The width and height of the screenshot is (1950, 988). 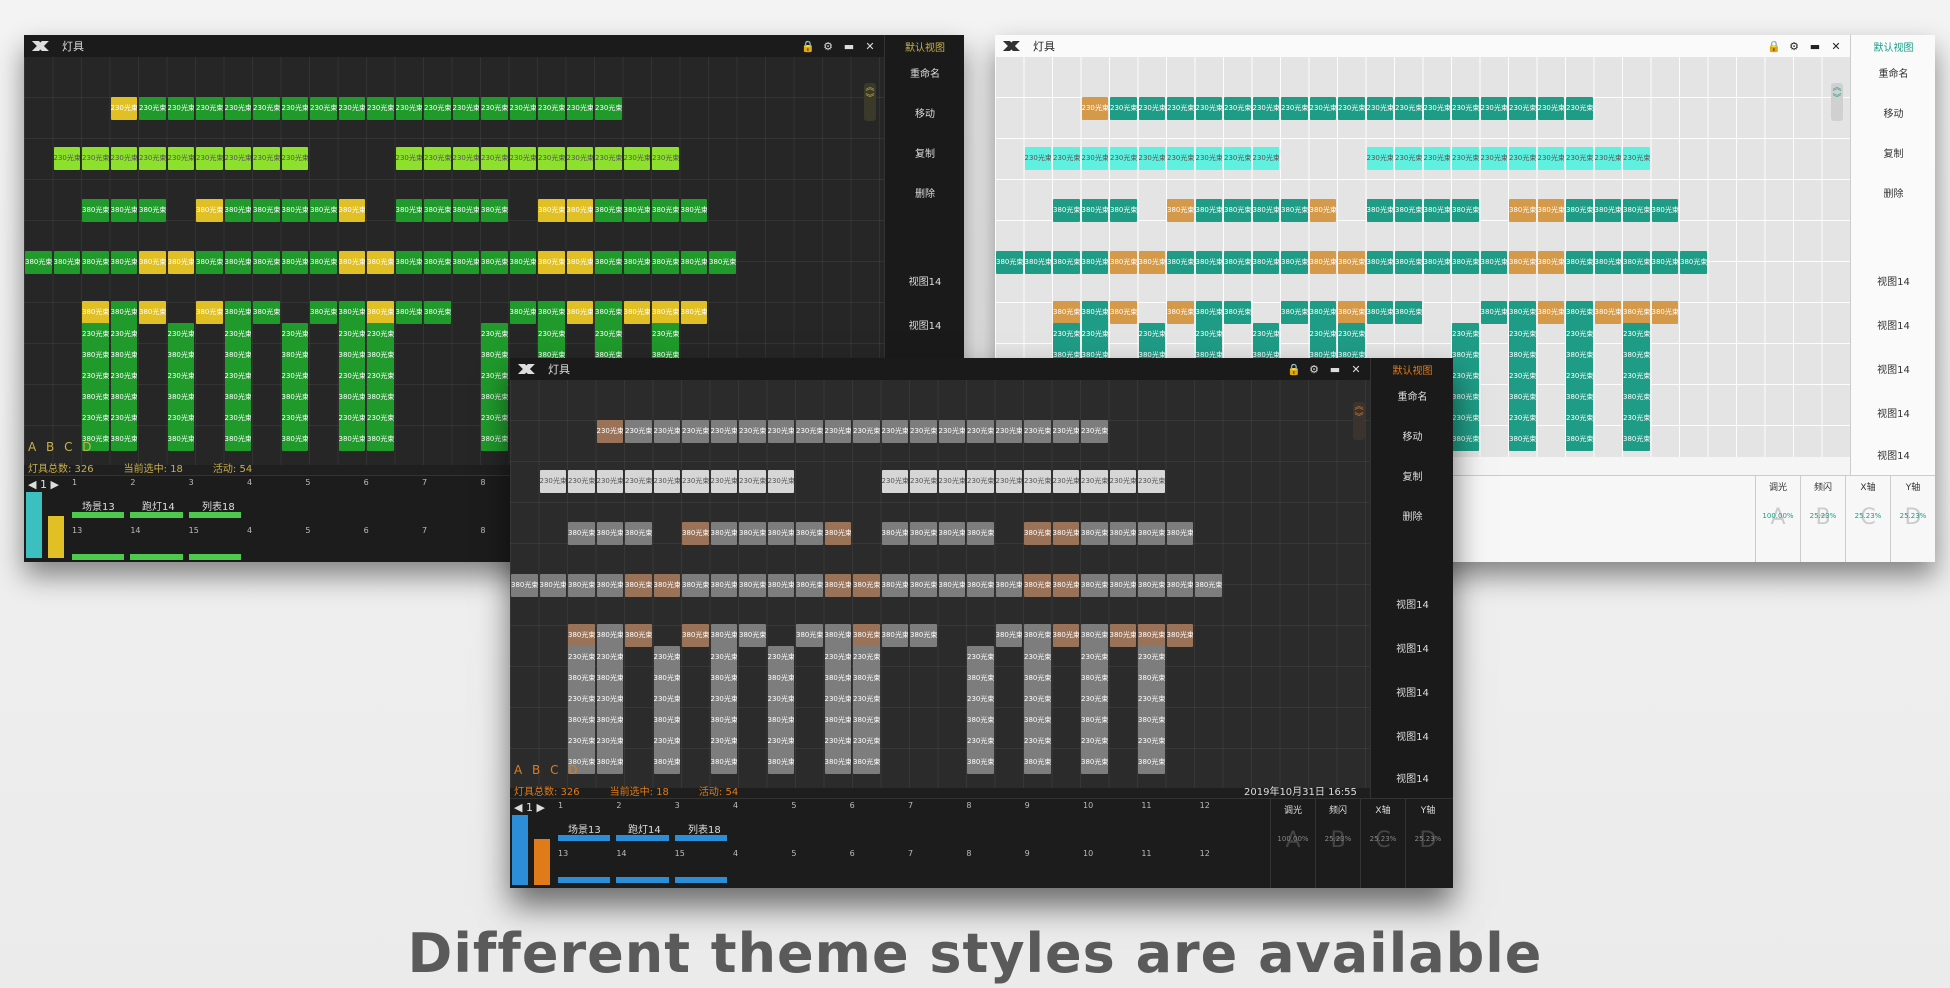 What do you see at coordinates (74, 482) in the screenshot?
I see `slot-number: 1` at bounding box center [74, 482].